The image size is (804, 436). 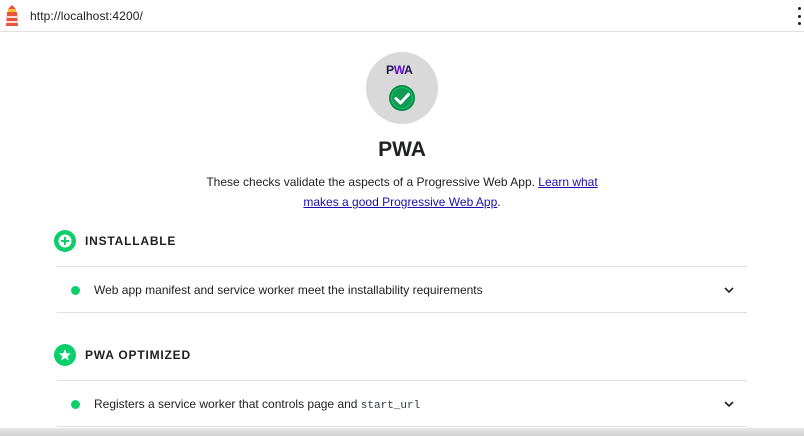 I want to click on url-text: http://localhost:4200/, so click(x=86, y=16).